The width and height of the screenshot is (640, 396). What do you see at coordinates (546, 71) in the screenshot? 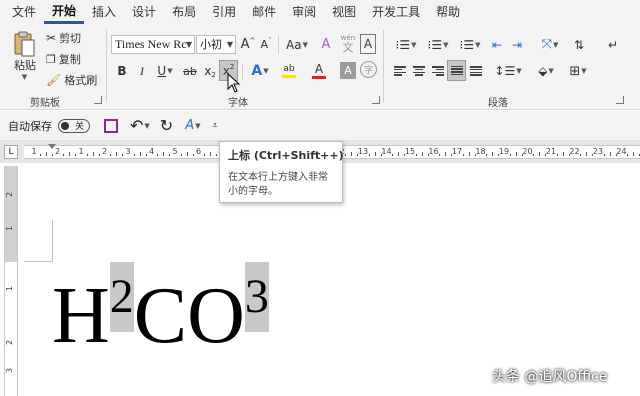
I see `paragraph-shading-button: ⬙ ▼` at bounding box center [546, 71].